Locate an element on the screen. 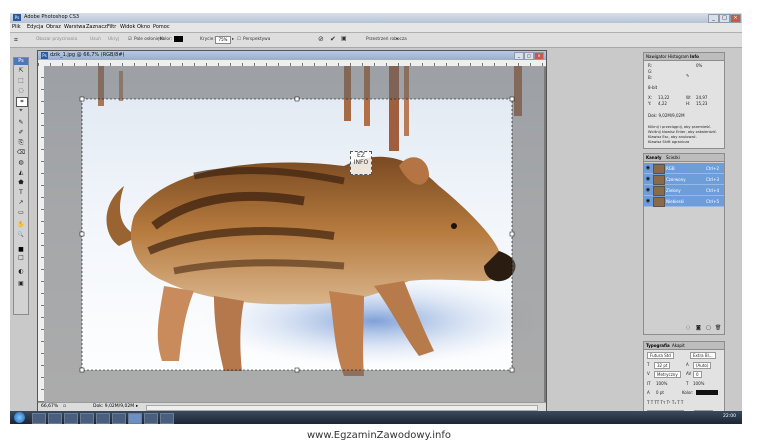 The height and width of the screenshot is (444, 758). move-tool-icon: ⇱ is located at coordinates (21, 71).